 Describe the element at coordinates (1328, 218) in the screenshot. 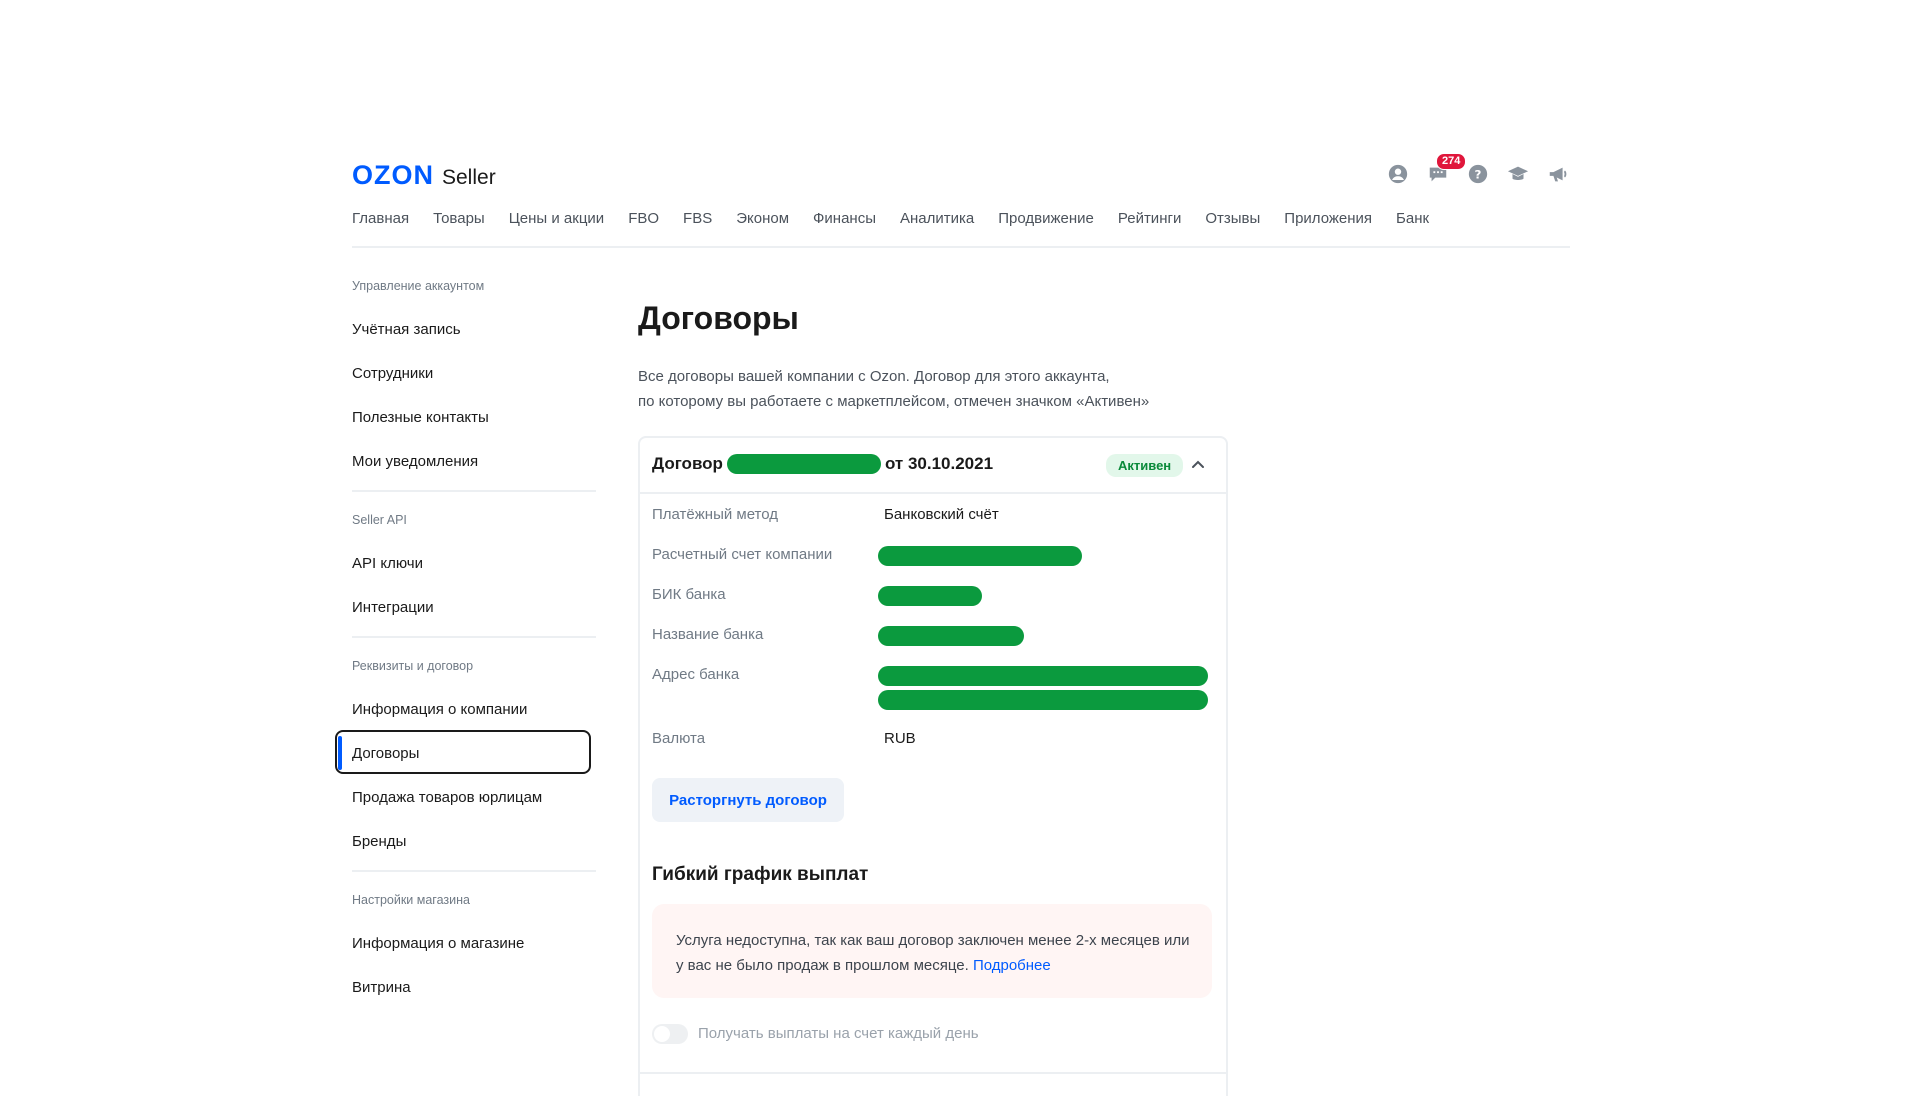

I see `nav-apps: Приложения` at that location.